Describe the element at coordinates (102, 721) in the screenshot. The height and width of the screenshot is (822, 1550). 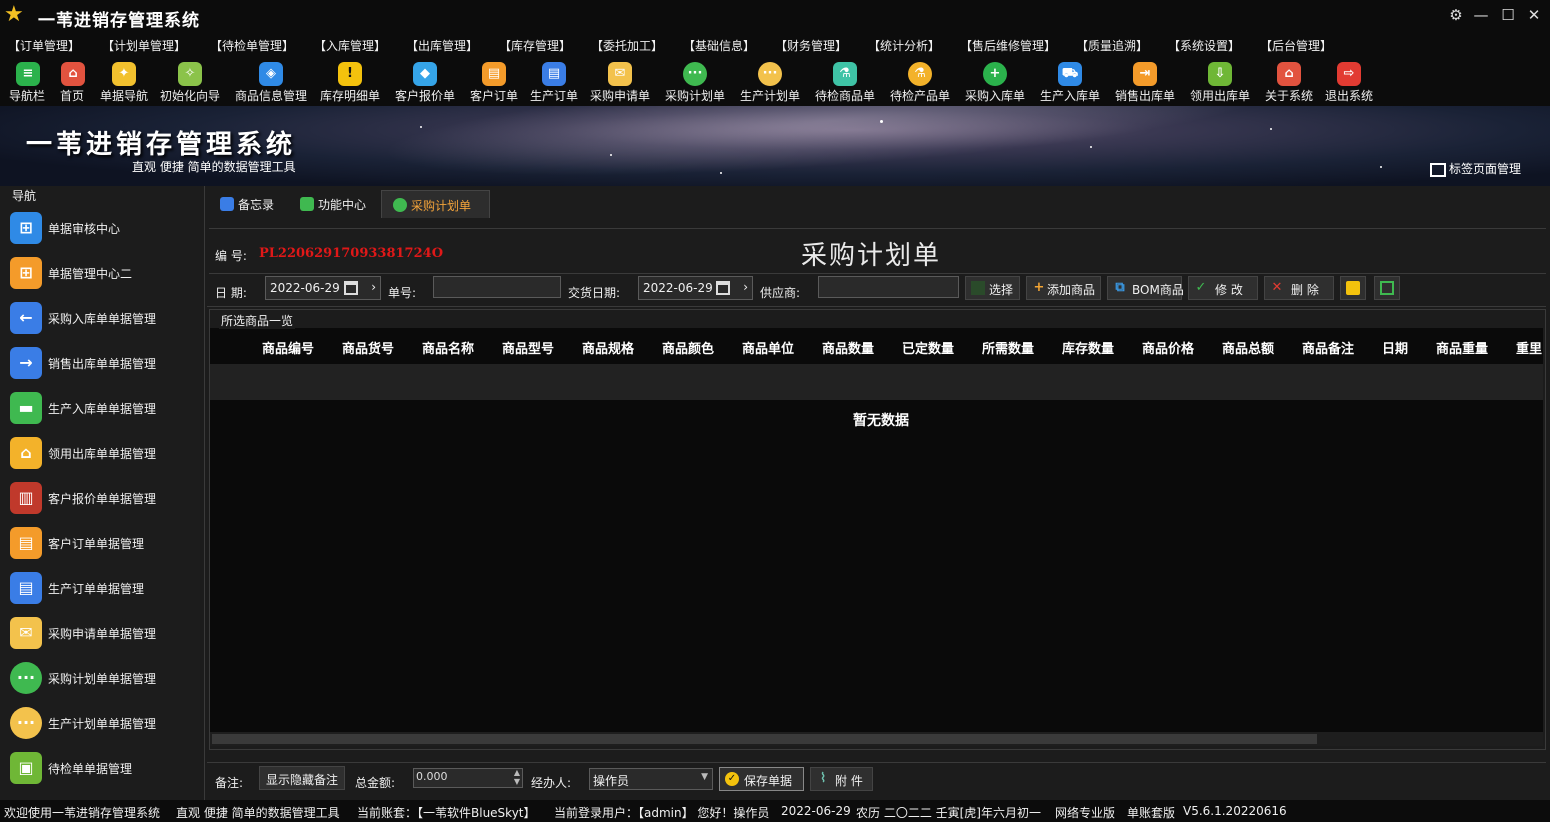
I see `sidebar-item-production-plan: ··· 生产计划单单据管理` at that location.